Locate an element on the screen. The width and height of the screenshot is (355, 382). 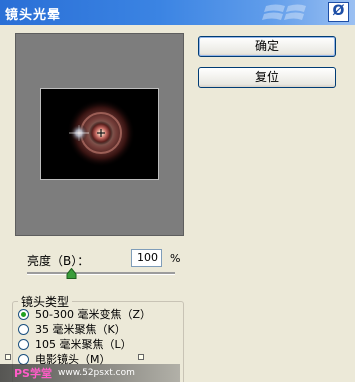
lens-option-50-300: 50-300 毫米变焦（Z） is located at coordinates (84, 314).